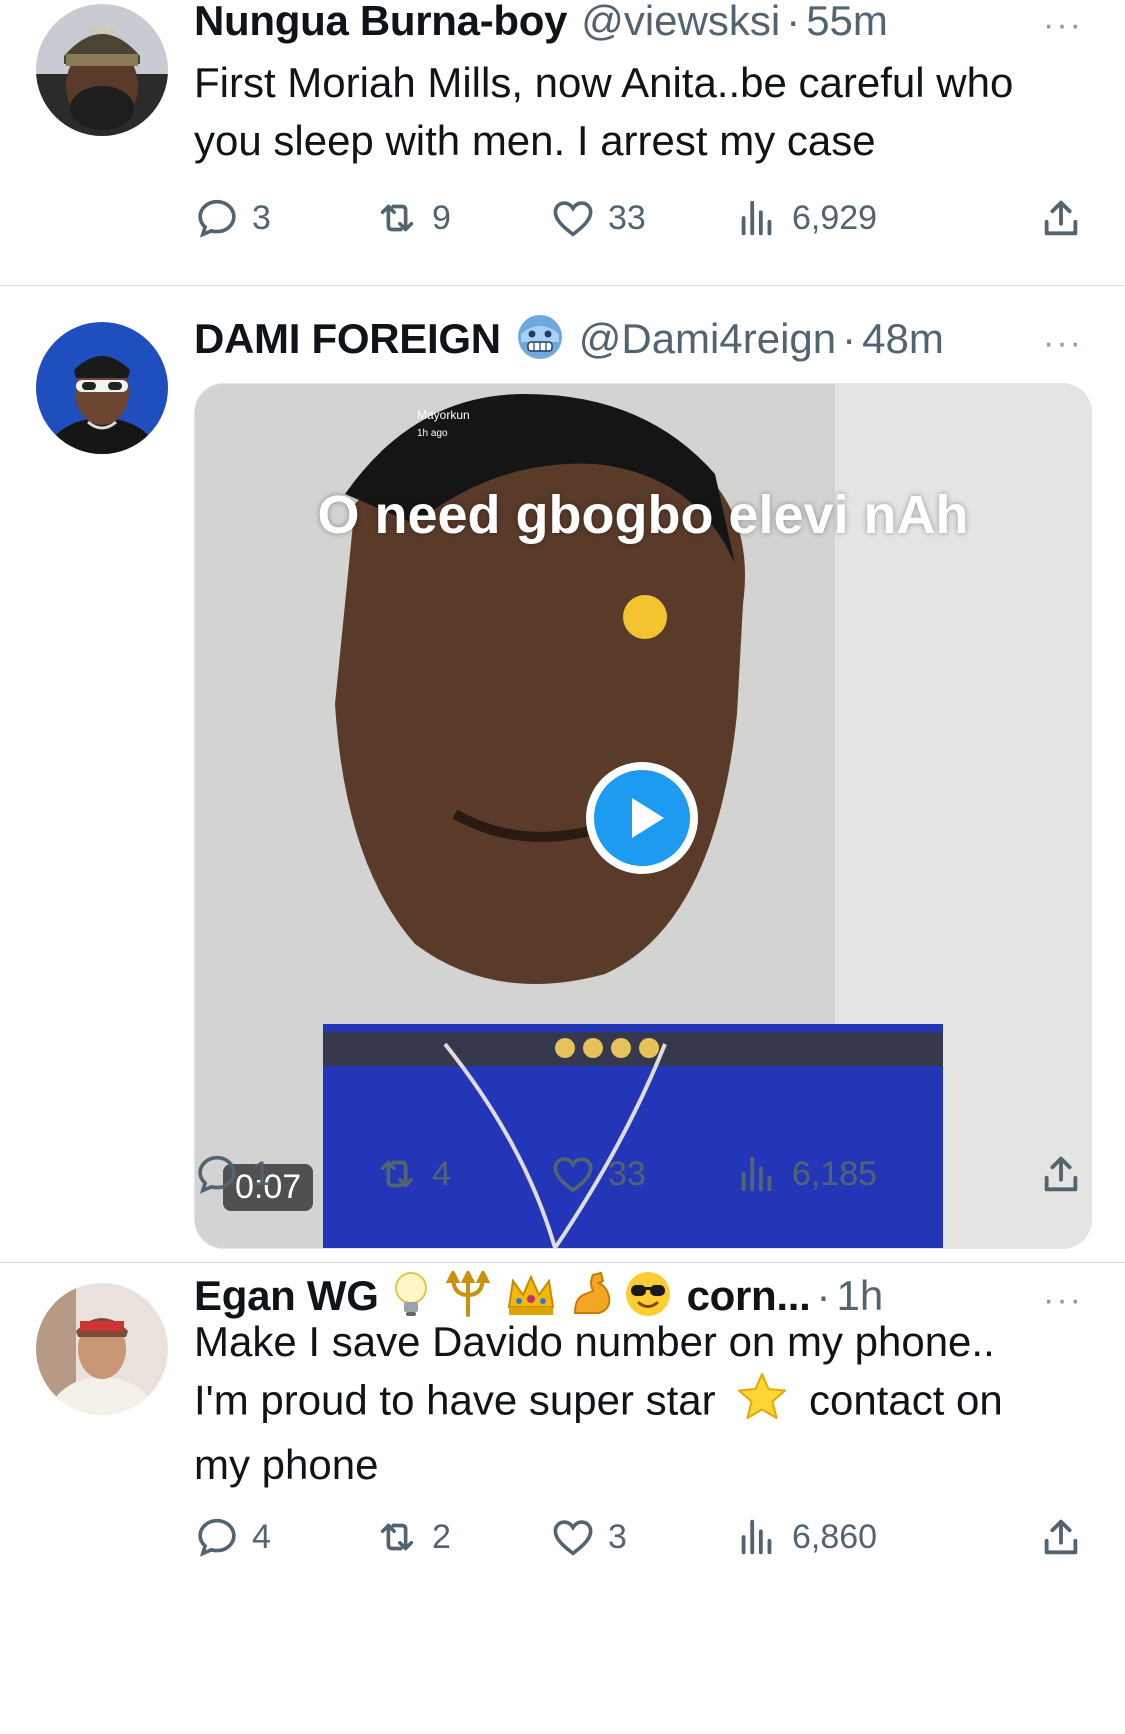  I want to click on play-button, so click(642, 818).